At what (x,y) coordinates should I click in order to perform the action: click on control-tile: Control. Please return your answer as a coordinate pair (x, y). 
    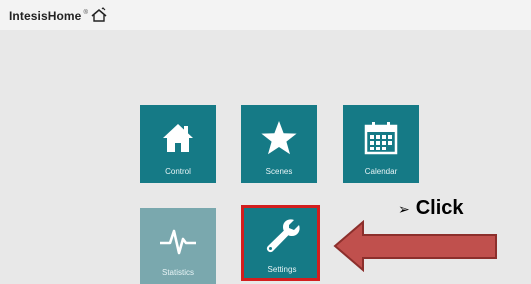
    Looking at the image, I should click on (178, 144).